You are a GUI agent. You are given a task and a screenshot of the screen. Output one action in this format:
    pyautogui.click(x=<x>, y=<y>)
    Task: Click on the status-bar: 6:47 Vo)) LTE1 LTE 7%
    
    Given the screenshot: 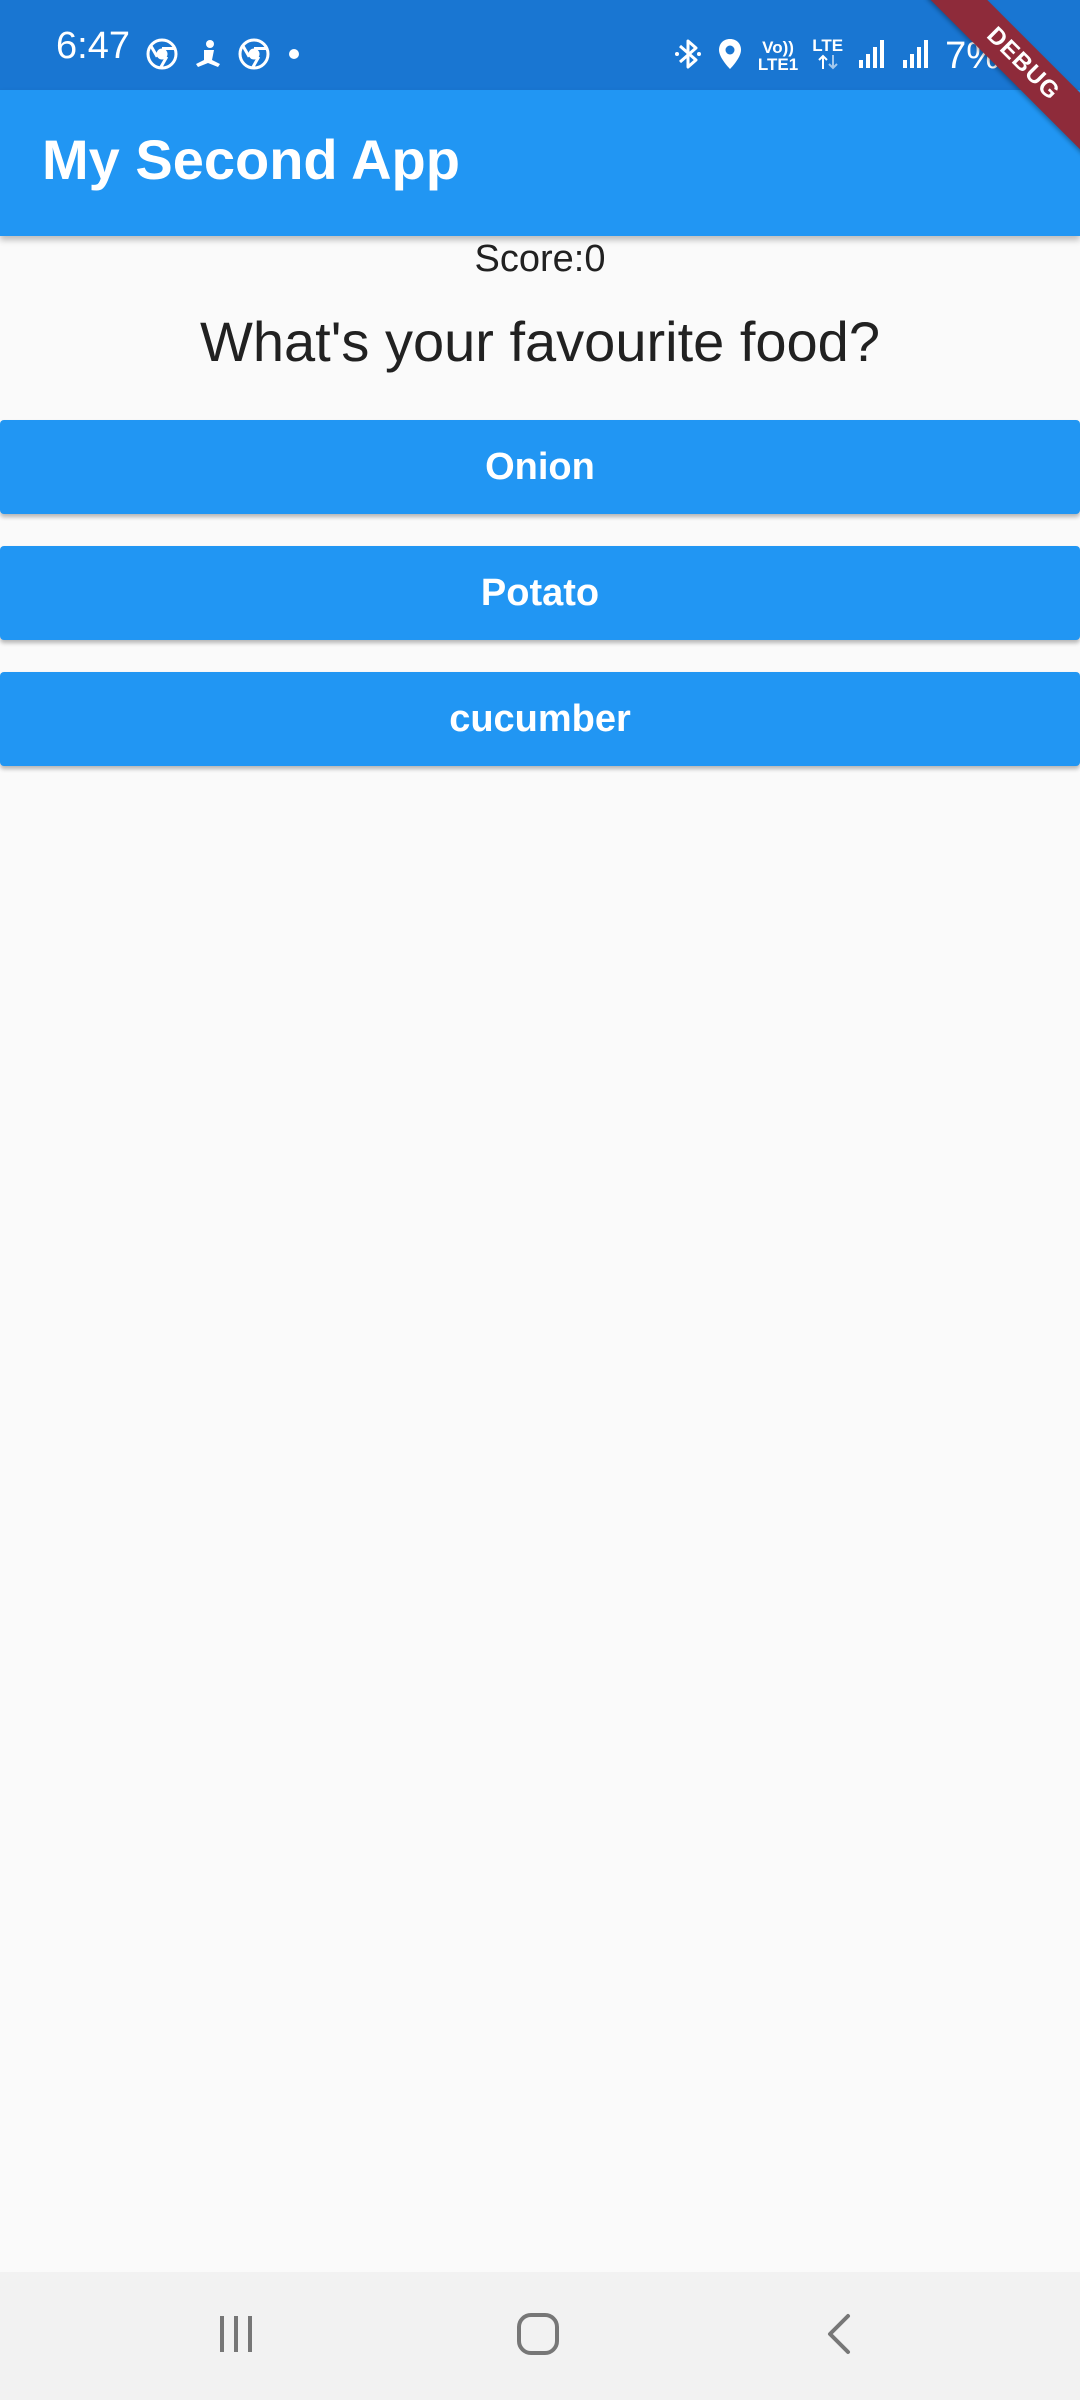 What is the action you would take?
    pyautogui.click(x=540, y=45)
    